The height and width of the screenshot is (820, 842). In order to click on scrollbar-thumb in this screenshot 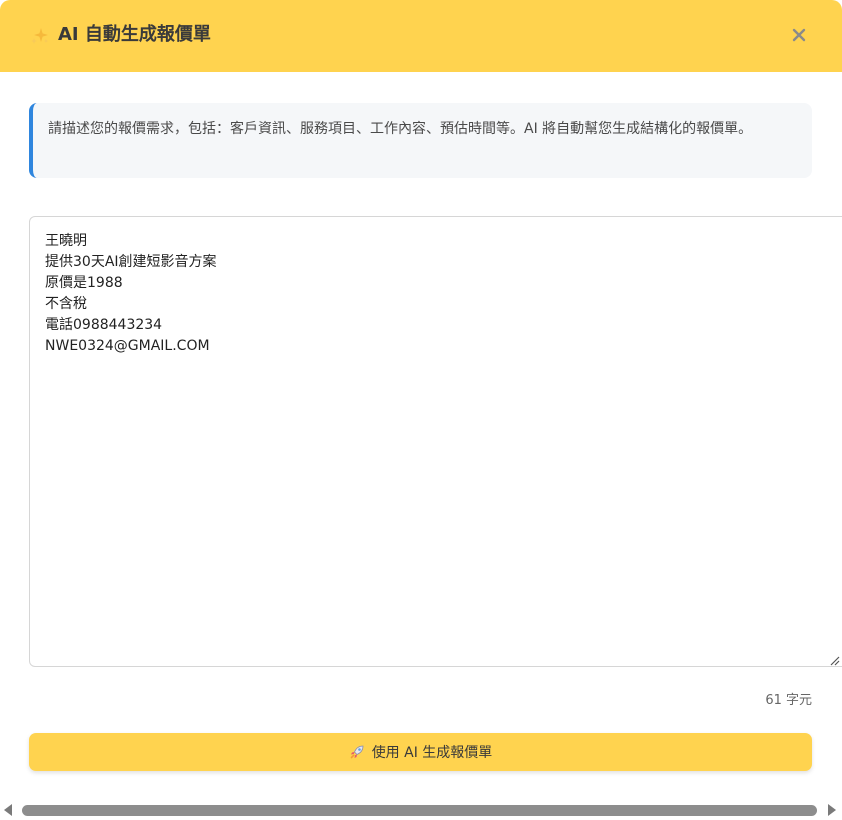, I will do `click(419, 810)`.